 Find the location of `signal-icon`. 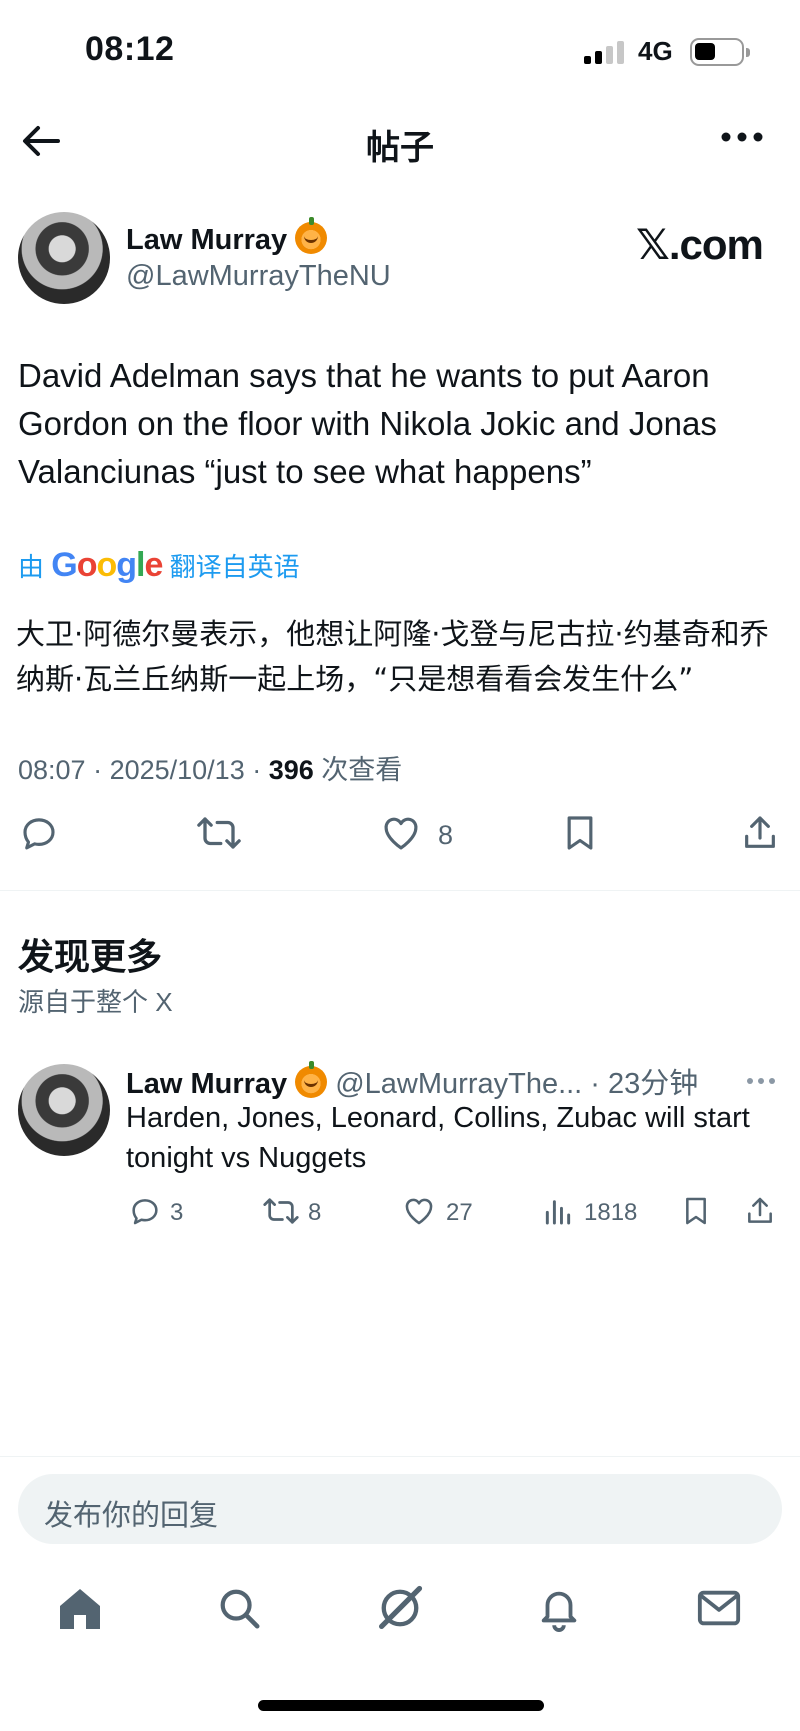

signal-icon is located at coordinates (605, 53).